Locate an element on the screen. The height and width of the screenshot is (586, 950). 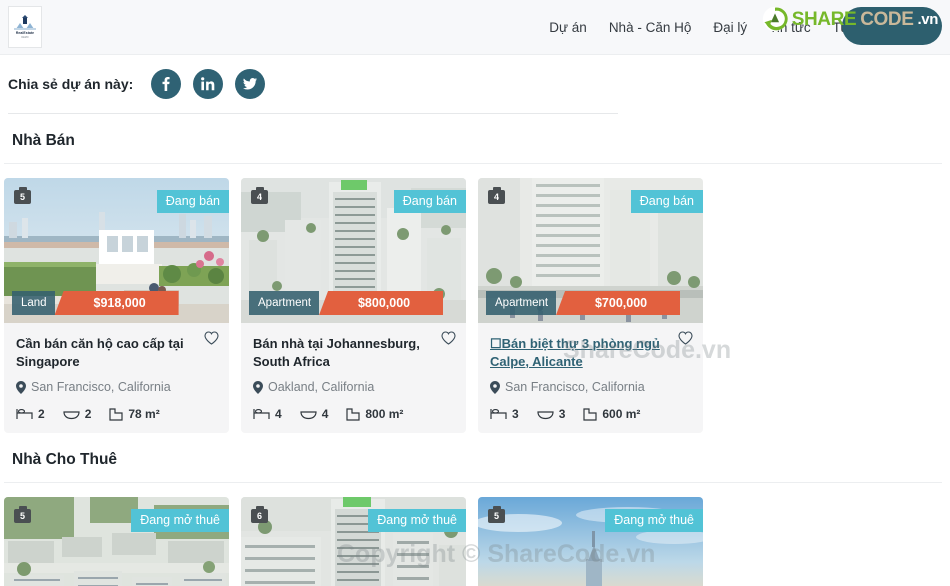
price-strip: Apartment $700,000 is located at coordinates (591, 303).